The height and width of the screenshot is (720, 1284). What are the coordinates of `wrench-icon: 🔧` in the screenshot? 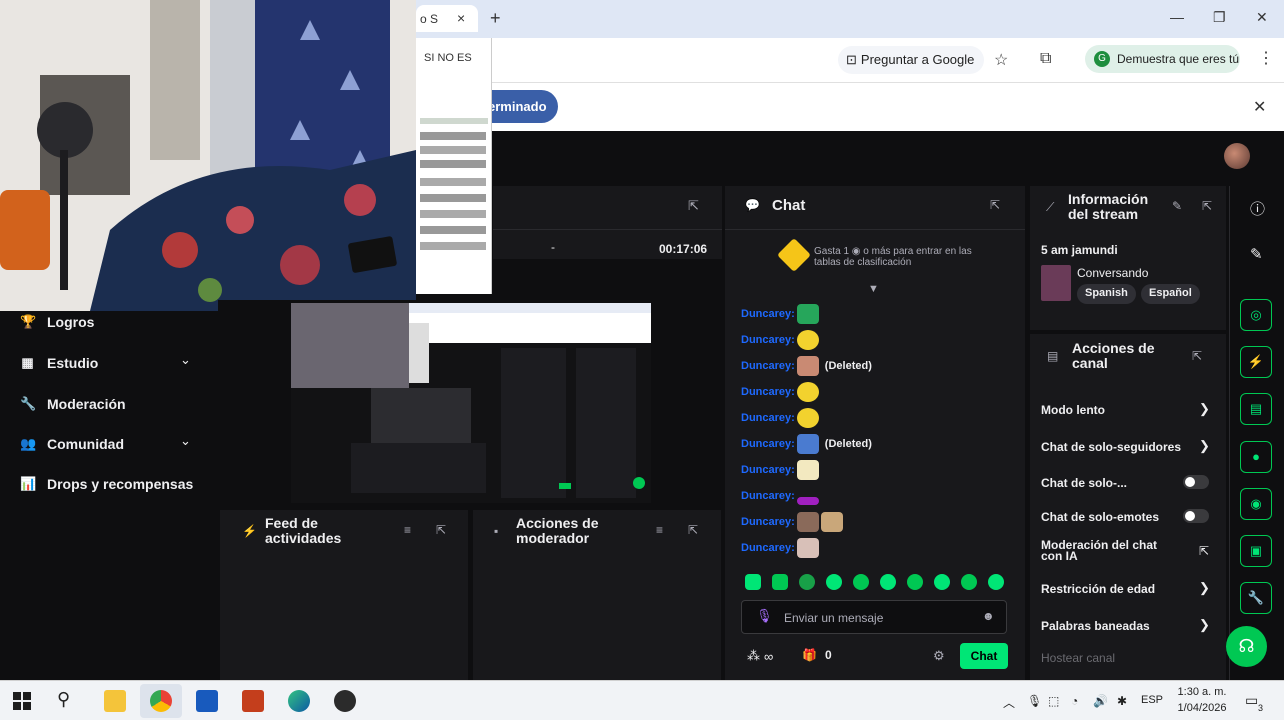 It's located at (1256, 598).